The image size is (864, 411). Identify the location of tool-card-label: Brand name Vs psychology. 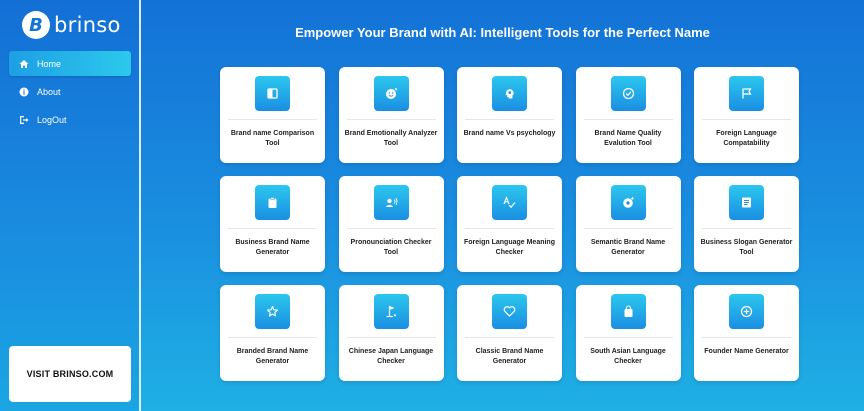
(509, 133).